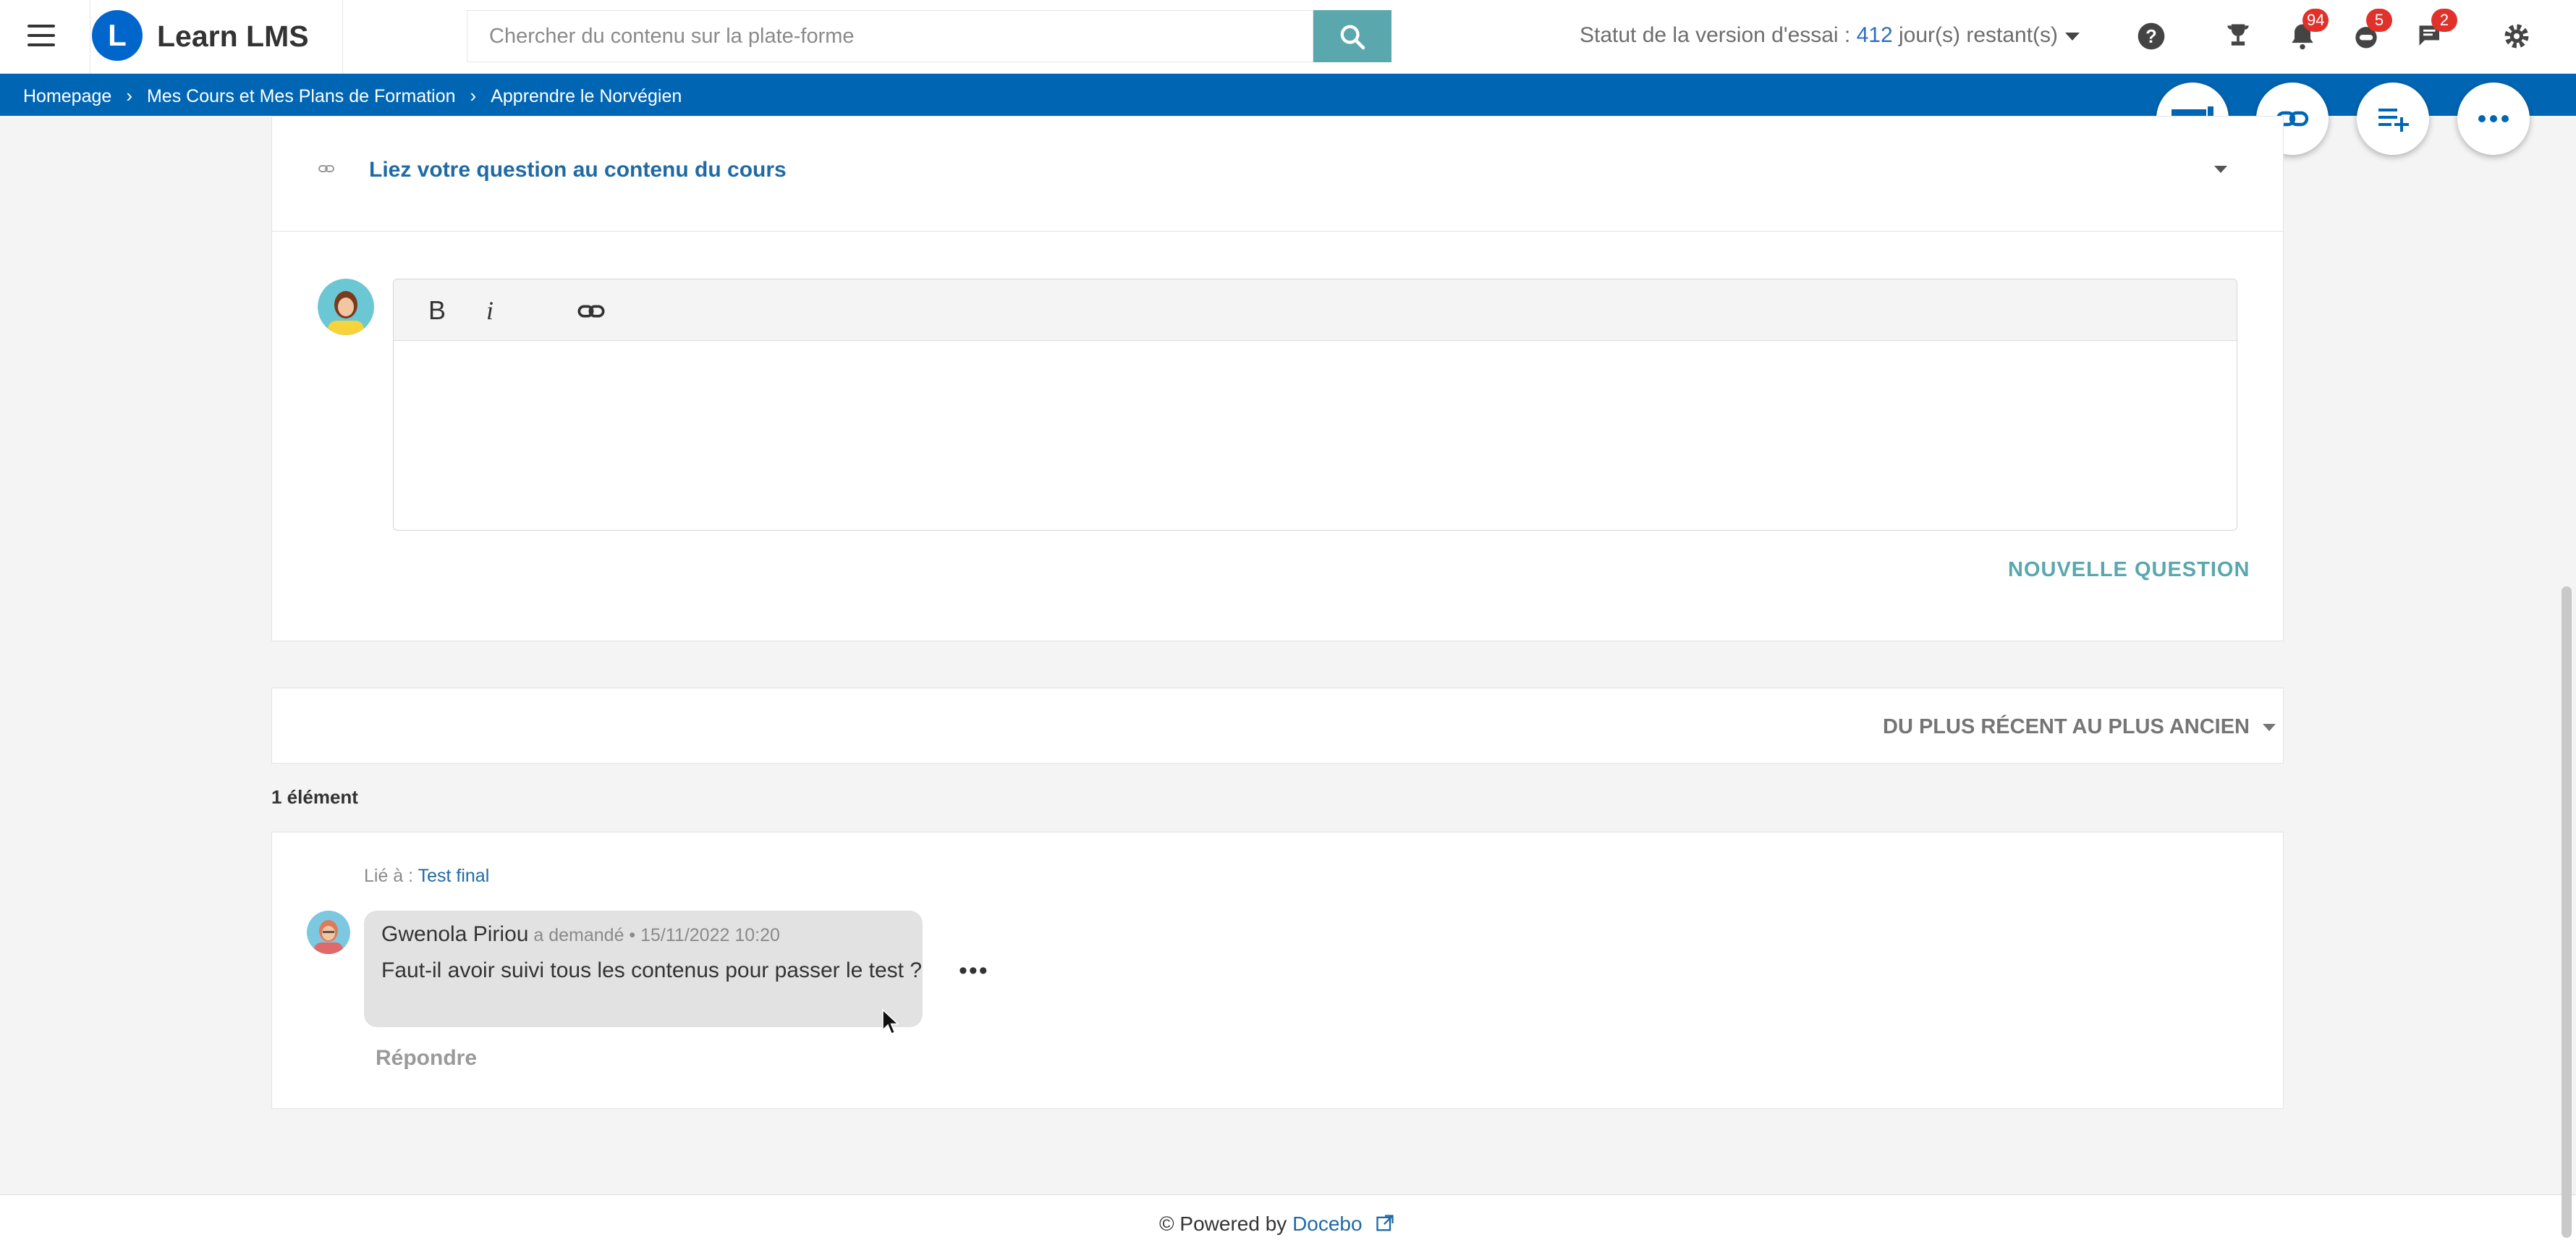  Describe the element at coordinates (1226, 1223) in the screenshot. I see `footer-prefix: © Powered by` at that location.